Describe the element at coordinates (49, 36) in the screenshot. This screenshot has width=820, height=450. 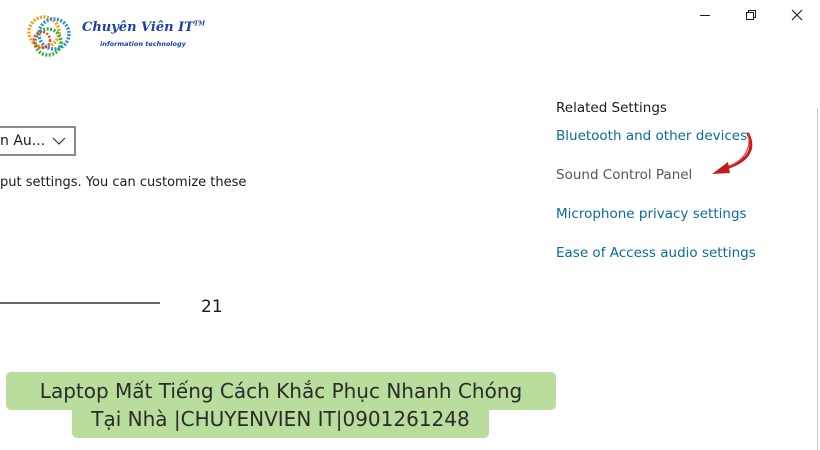
I see `logo-rings-icon` at that location.